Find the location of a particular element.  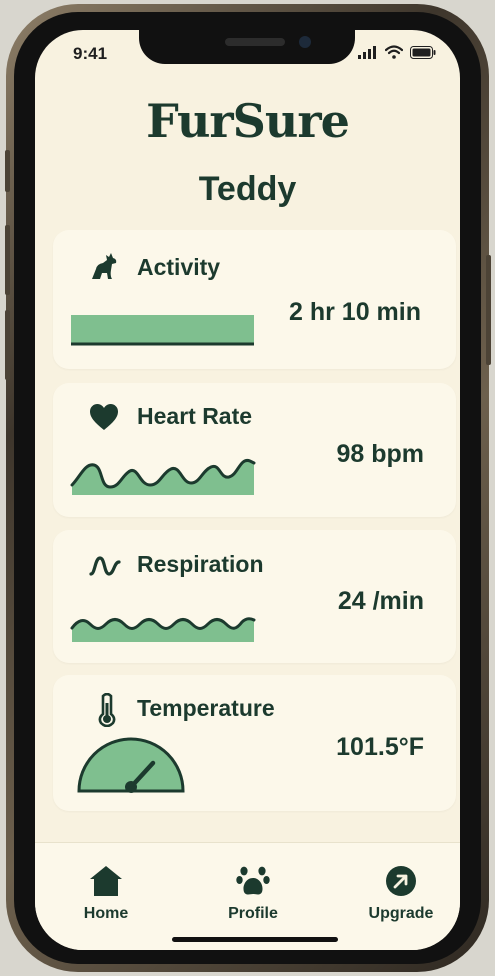

tab-upgrade: Upgrade is located at coordinates (401, 894).